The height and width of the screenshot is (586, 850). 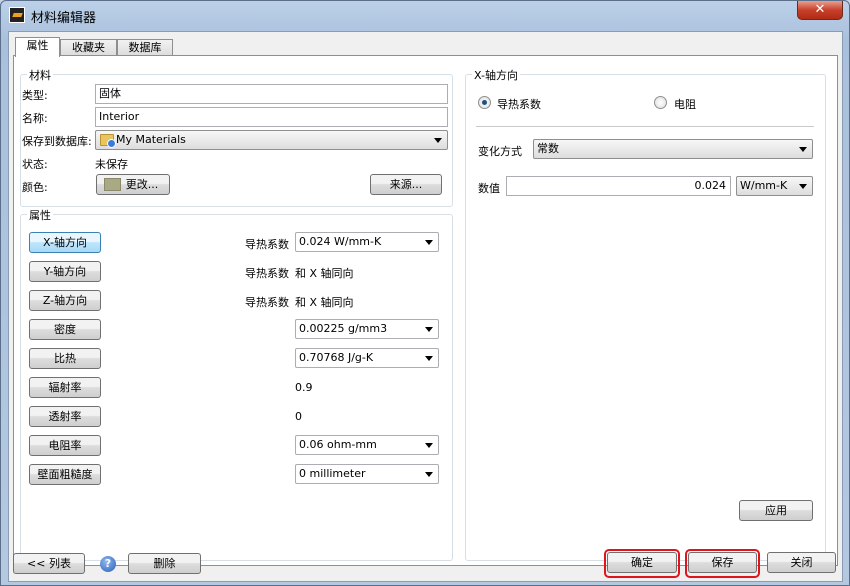 What do you see at coordinates (776, 510) in the screenshot?
I see `apply-button: 应用` at bounding box center [776, 510].